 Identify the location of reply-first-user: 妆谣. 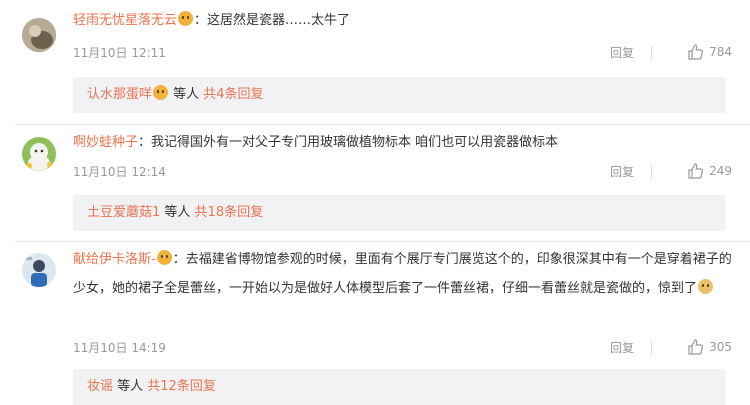
(100, 386).